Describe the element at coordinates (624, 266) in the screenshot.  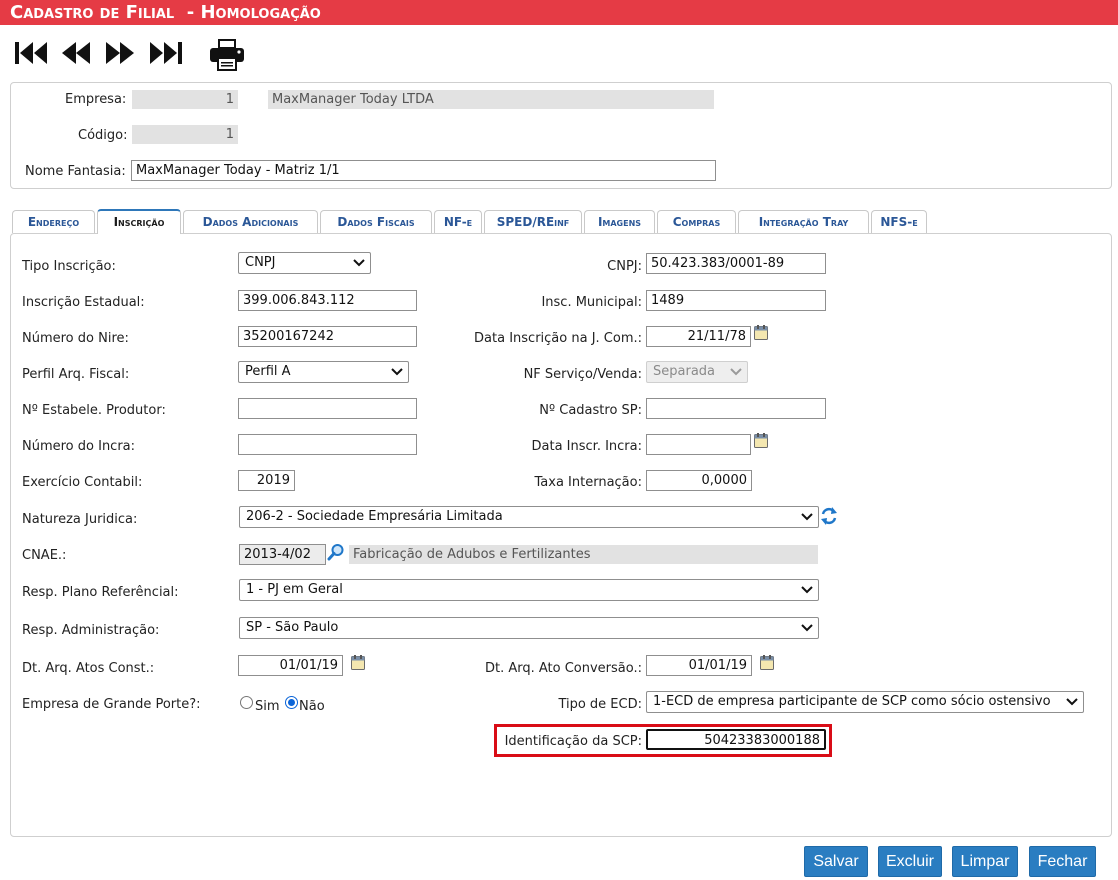
I see `cnpj-label: CNPJ:` at that location.